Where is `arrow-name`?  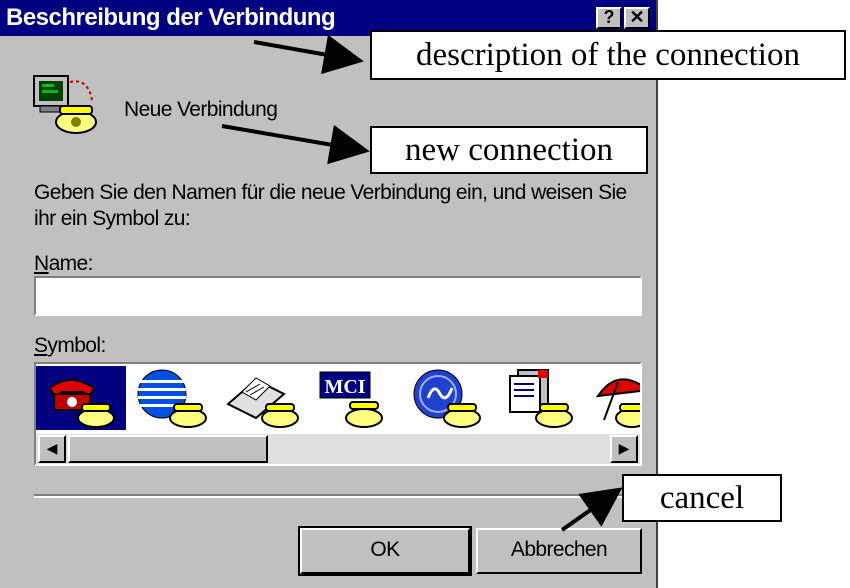 arrow-name is located at coordinates (295, 144).